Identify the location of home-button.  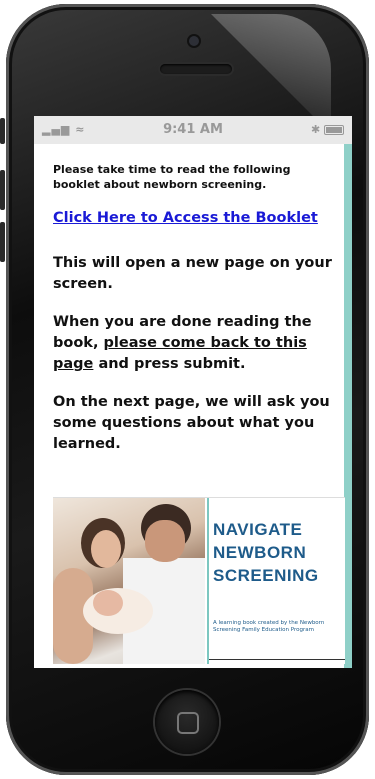
(187, 722).